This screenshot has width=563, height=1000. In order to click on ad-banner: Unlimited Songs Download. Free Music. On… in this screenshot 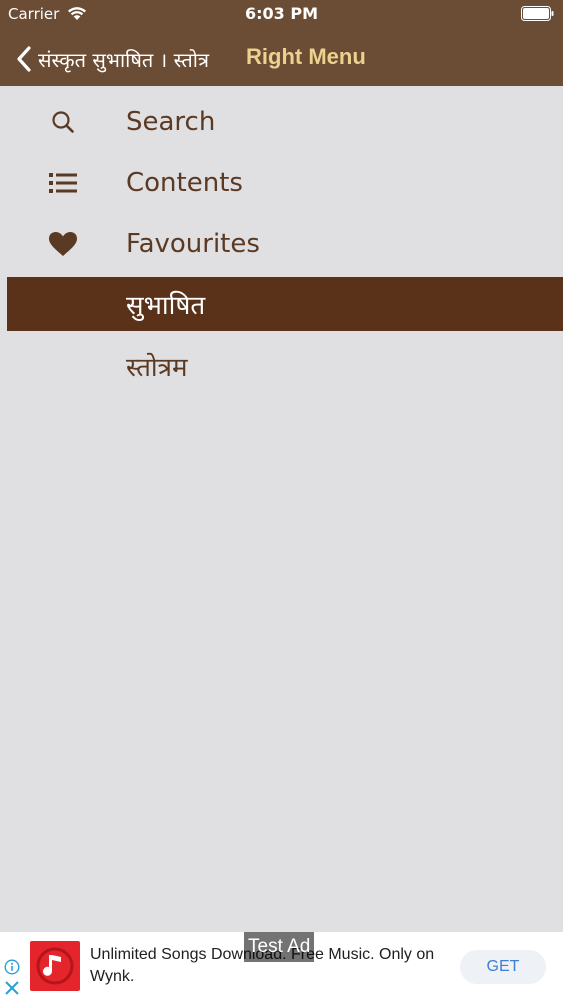, I will do `click(281, 966)`.